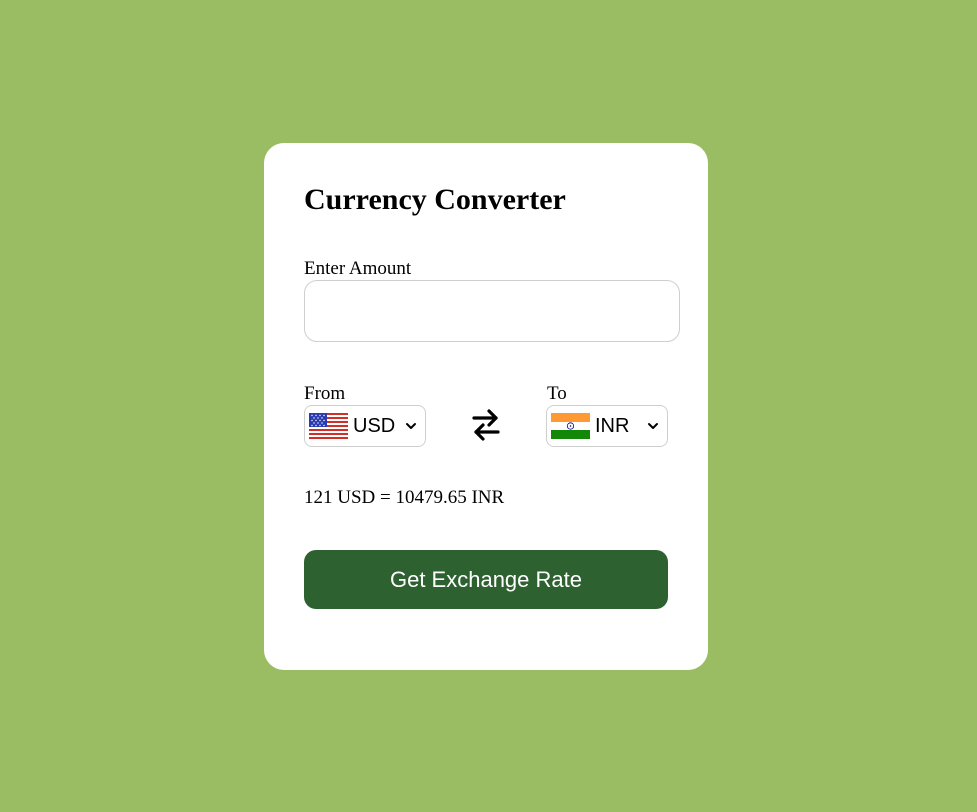 The width and height of the screenshot is (977, 812). I want to click on from-label: From, so click(325, 393).